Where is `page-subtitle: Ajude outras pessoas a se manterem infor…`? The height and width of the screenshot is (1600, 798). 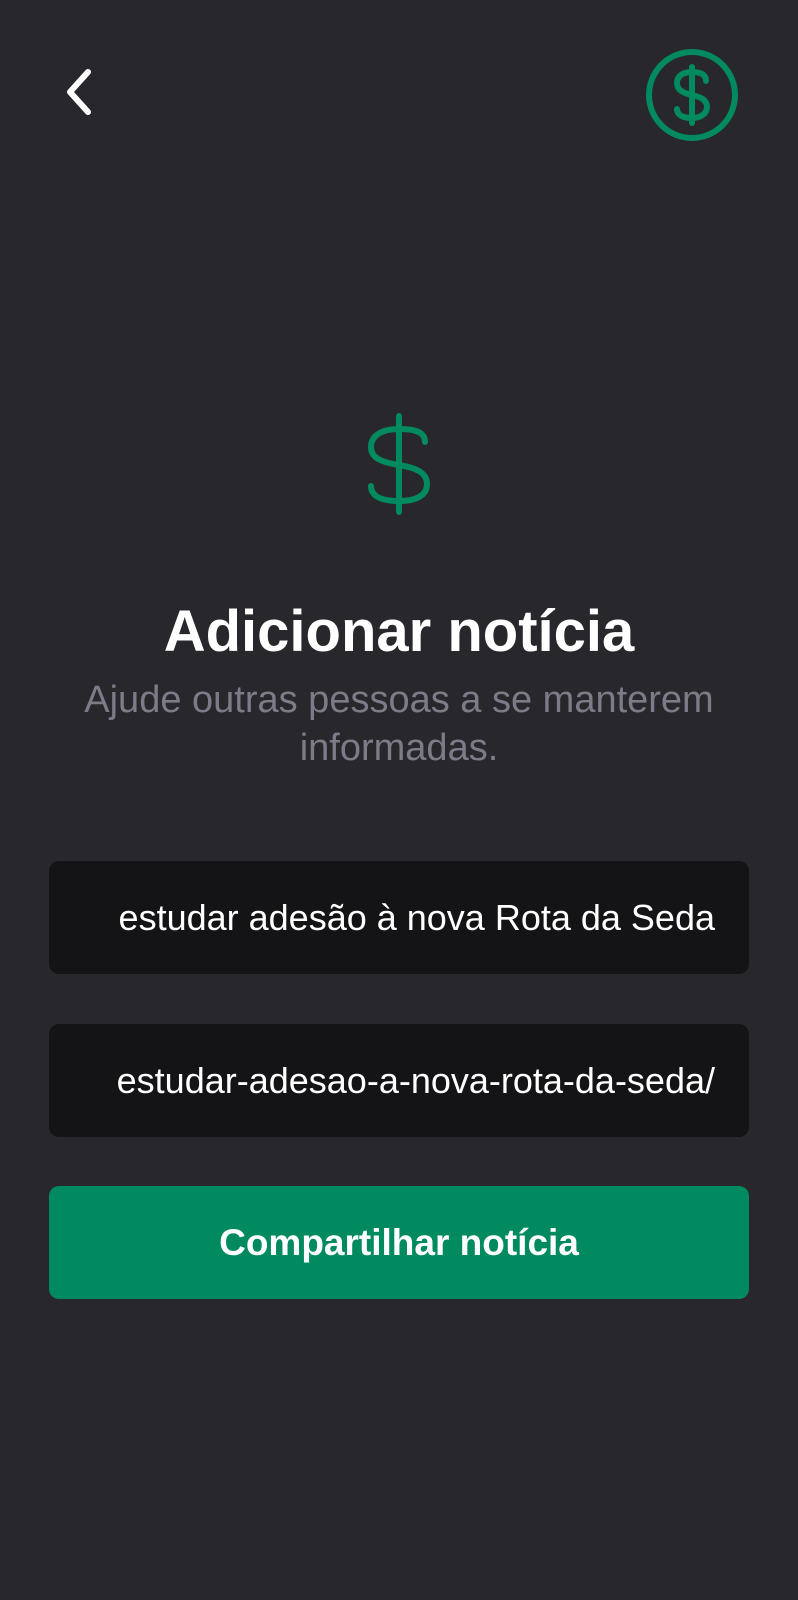 page-subtitle: Ajude outras pessoas a se manterem infor… is located at coordinates (399, 724).